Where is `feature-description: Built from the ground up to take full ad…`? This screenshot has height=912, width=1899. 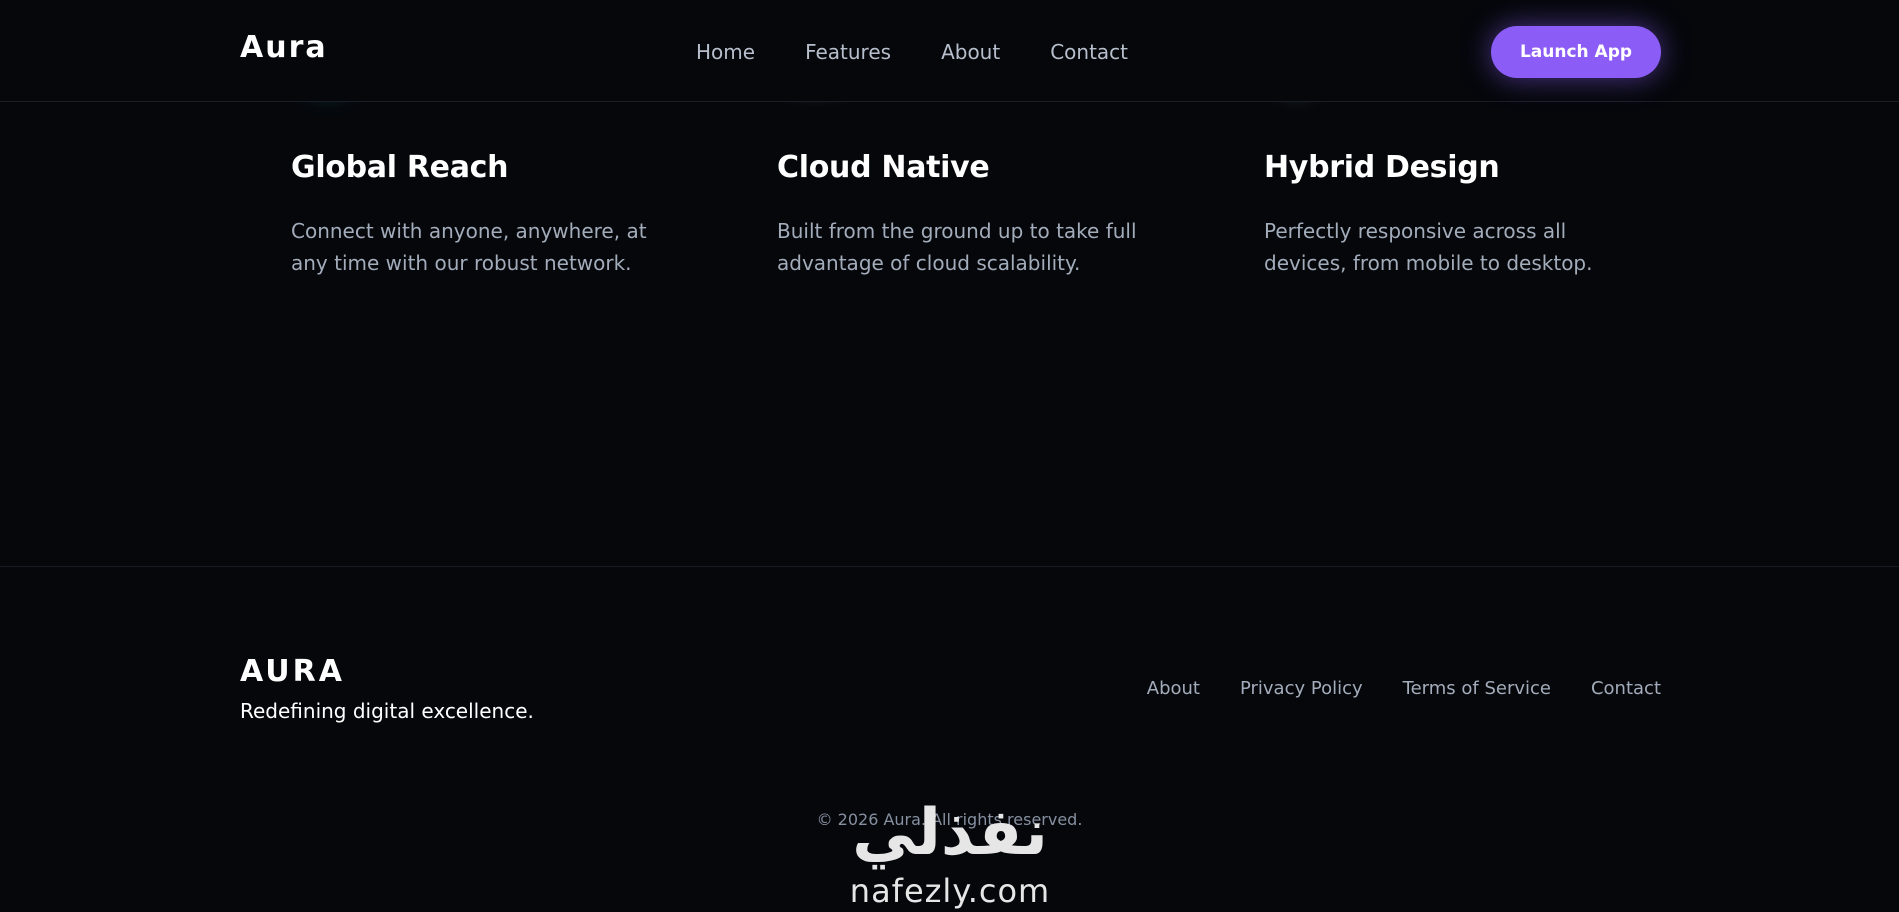
feature-description: Built from the ground up to take full ad… is located at coordinates (957, 247).